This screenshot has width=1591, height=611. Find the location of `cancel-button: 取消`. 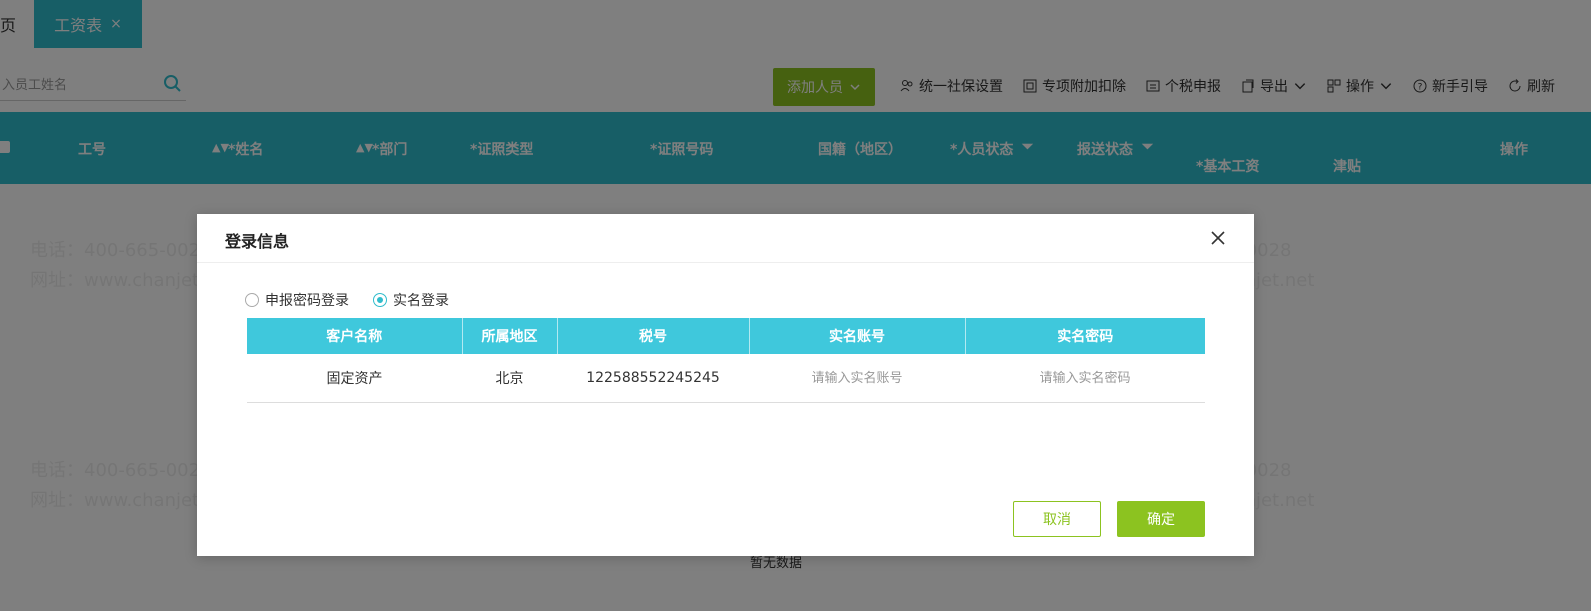

cancel-button: 取消 is located at coordinates (1057, 519).